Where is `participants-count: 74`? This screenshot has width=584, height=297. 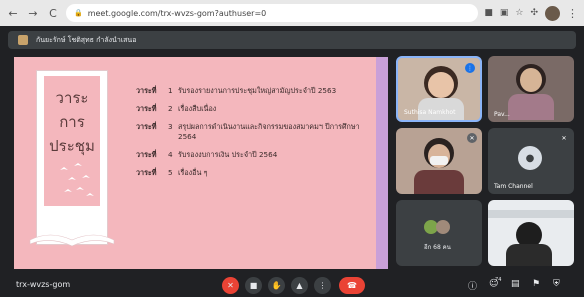
participants-count: 74 is located at coordinates (498, 280).